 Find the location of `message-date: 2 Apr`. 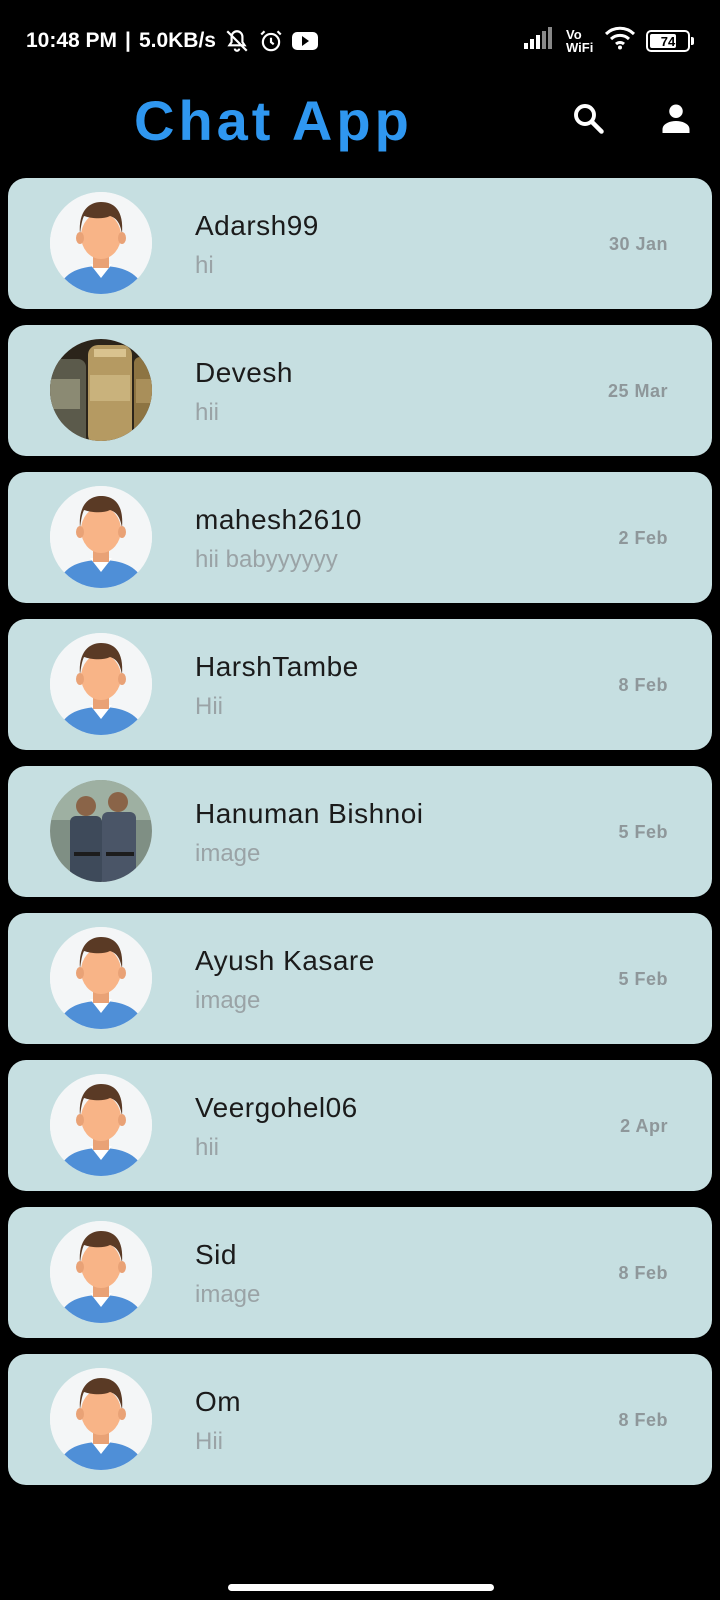

message-date: 2 Apr is located at coordinates (644, 1126).